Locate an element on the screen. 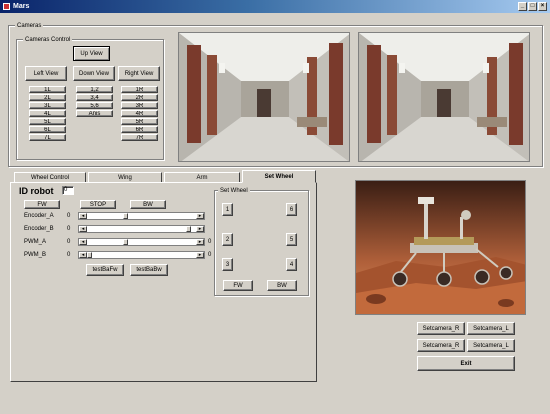 Image resolution: width=550 pixels, height=414 pixels. test-ba-bw-button: testBaBw is located at coordinates (149, 270).